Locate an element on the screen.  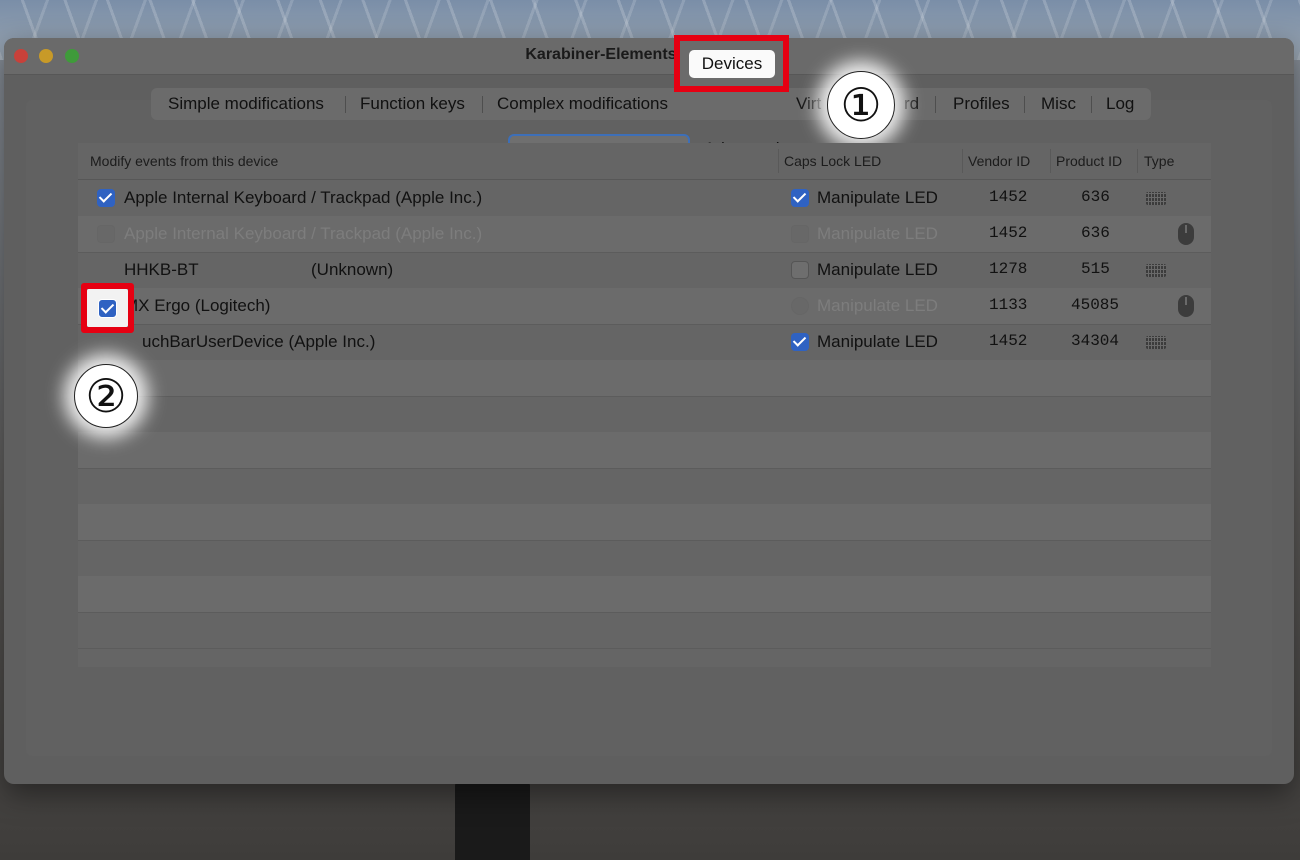
tab-log: Log is located at coordinates (1120, 104).